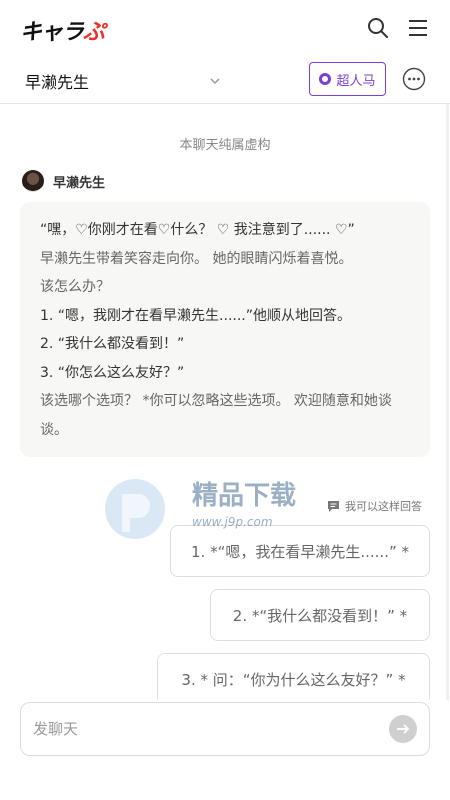 The height and width of the screenshot is (800, 450). I want to click on reply-suggestion-hint: 我可以这样回答, so click(374, 506).